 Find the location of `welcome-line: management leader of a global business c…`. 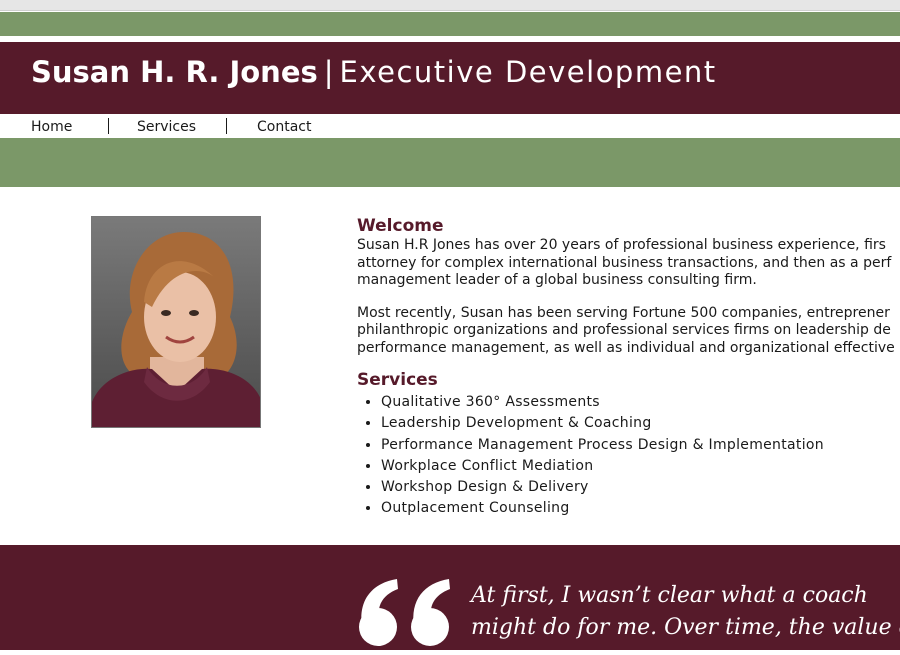

welcome-line: management leader of a global business c… is located at coordinates (557, 280).